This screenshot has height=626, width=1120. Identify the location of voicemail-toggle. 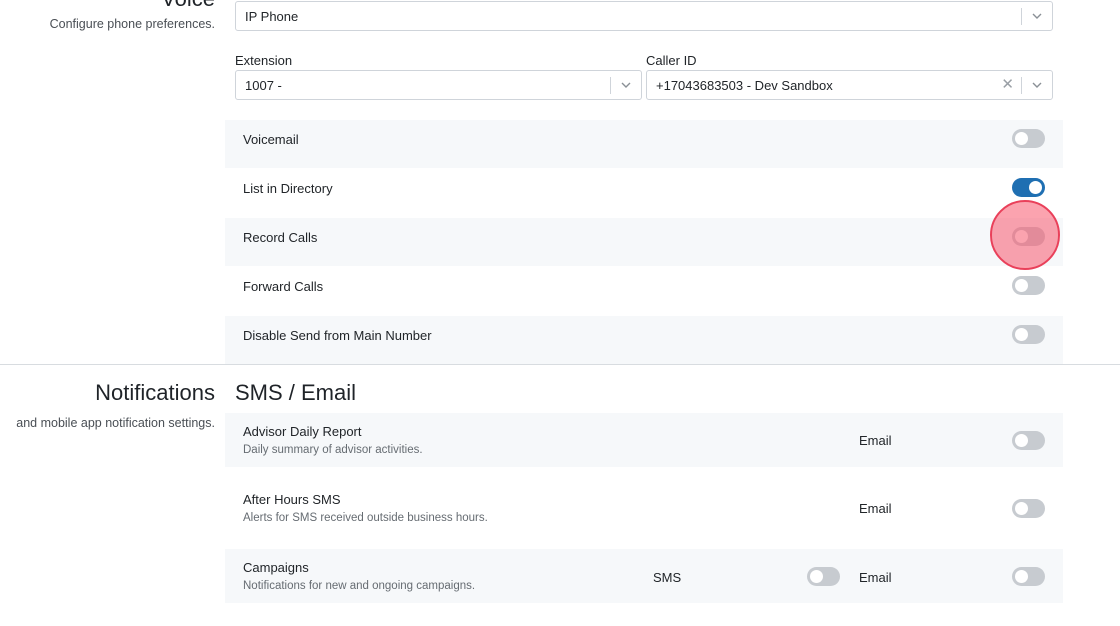
(1028, 138).